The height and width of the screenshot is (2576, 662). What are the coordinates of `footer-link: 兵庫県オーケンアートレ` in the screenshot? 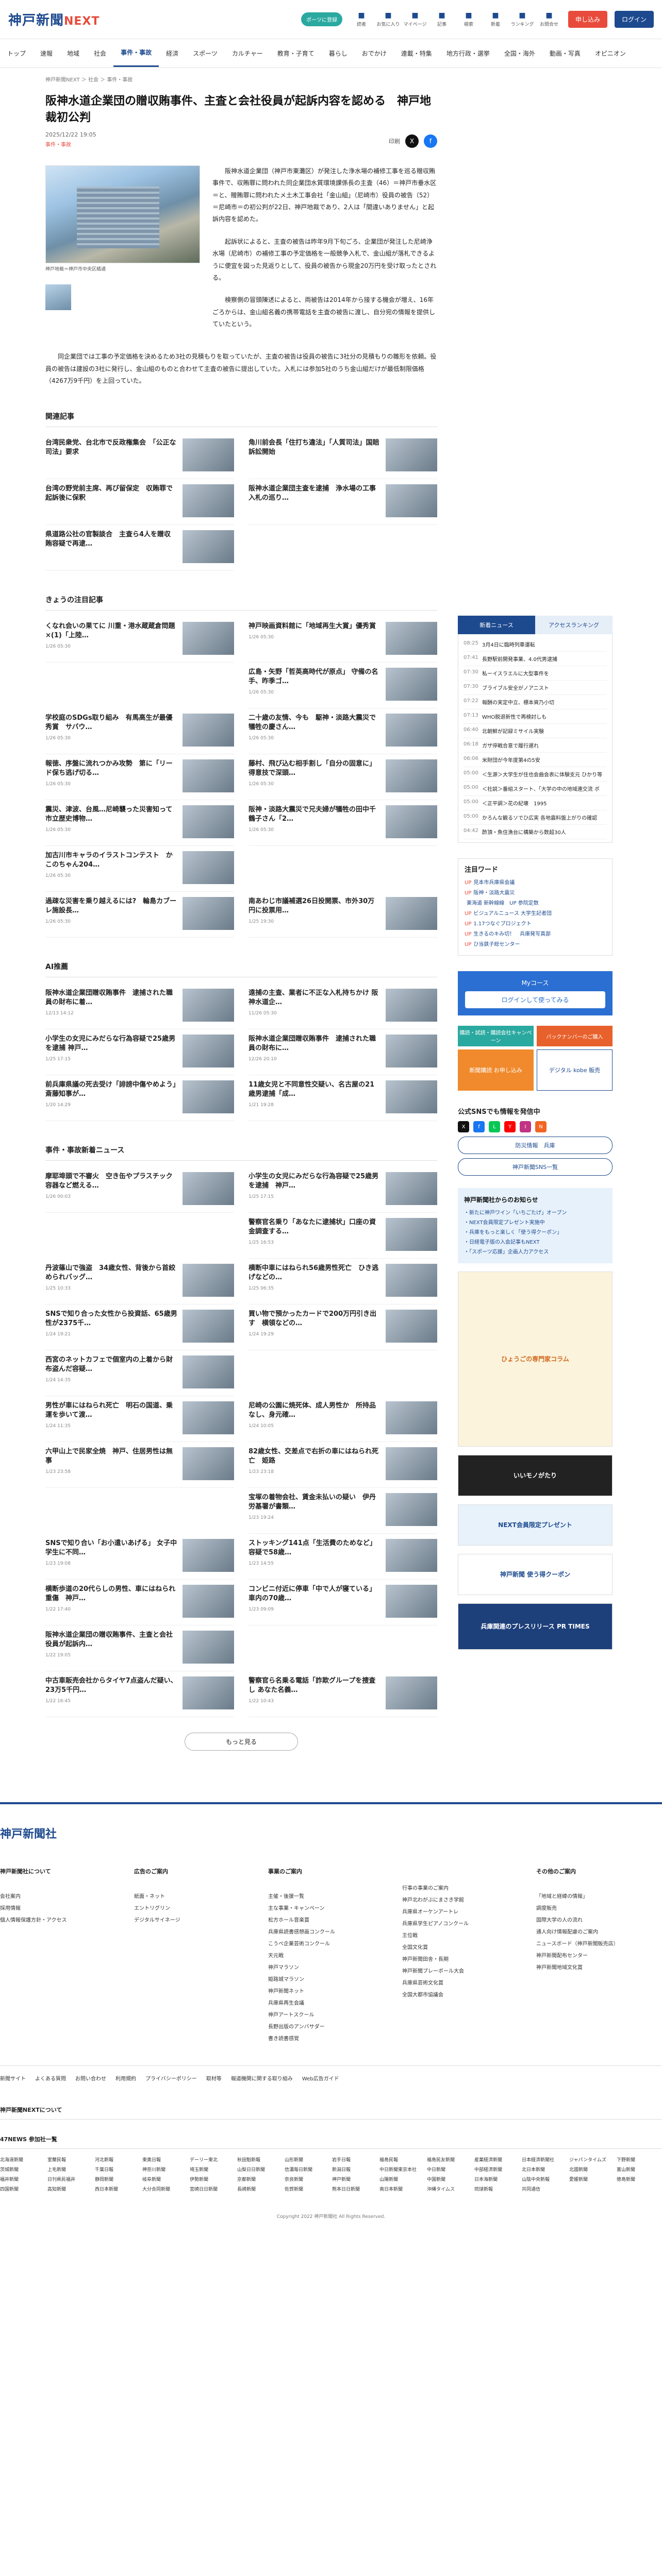 It's located at (465, 1912).